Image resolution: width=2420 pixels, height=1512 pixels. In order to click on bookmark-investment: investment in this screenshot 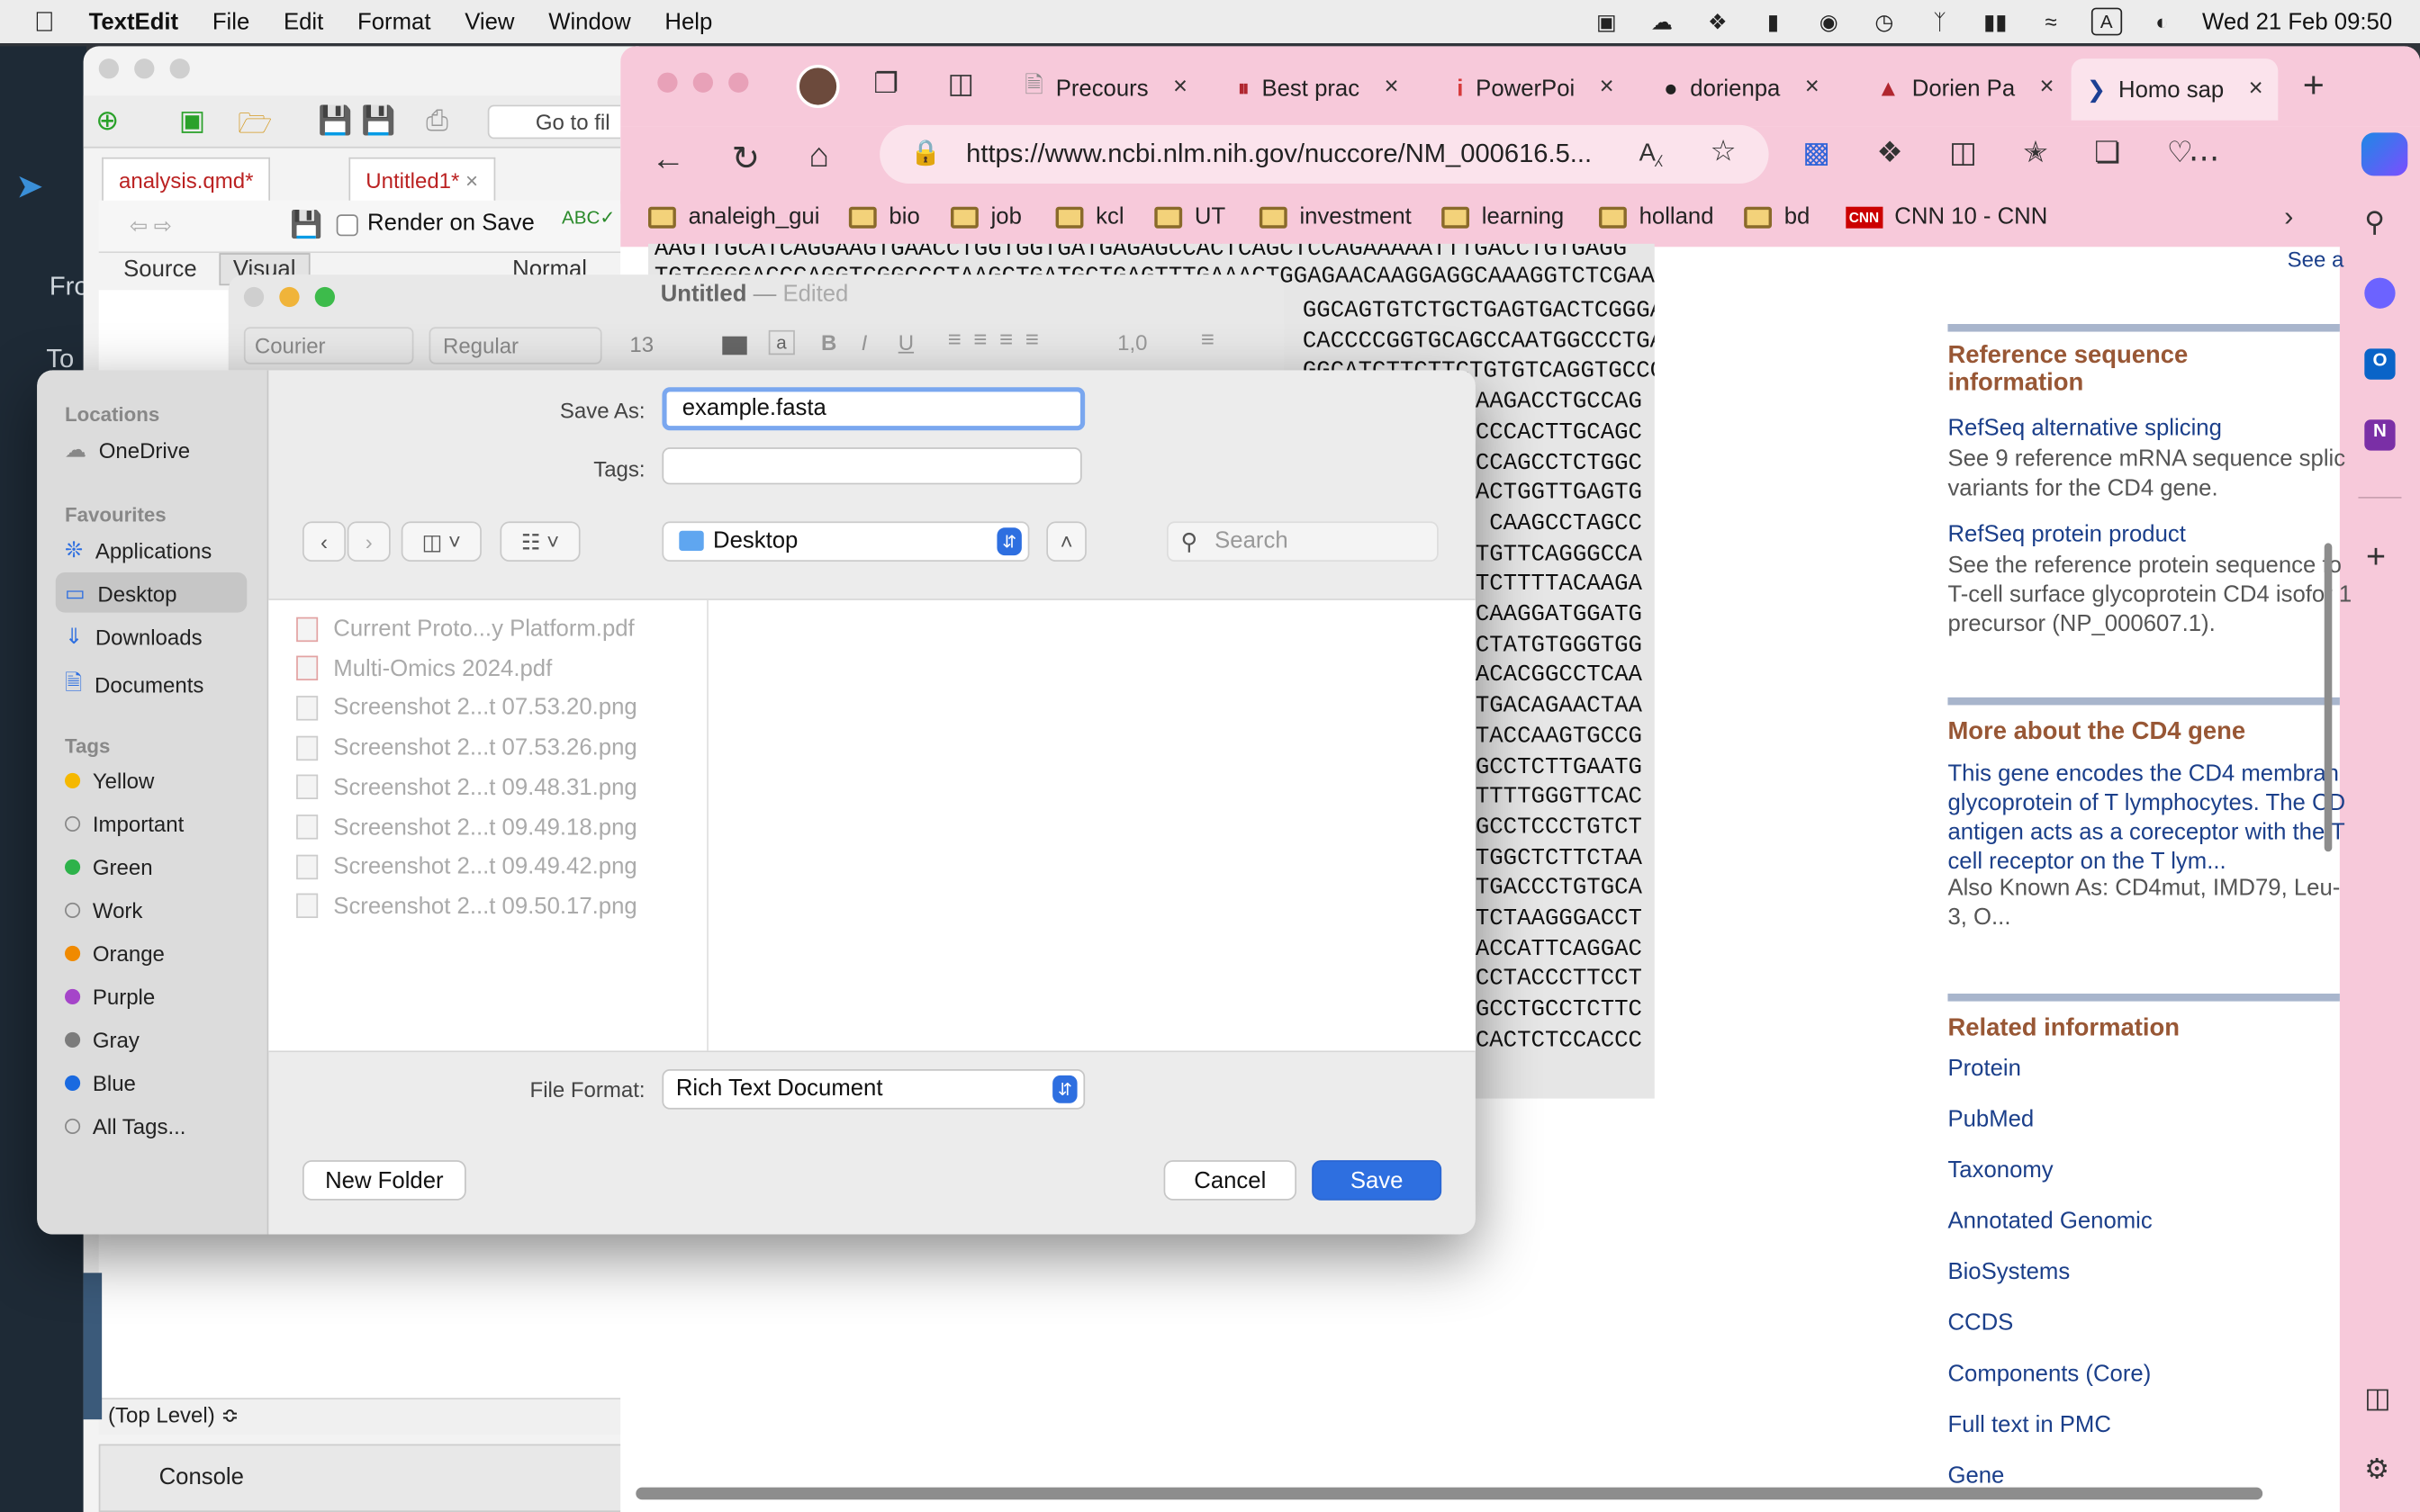, I will do `click(1335, 217)`.